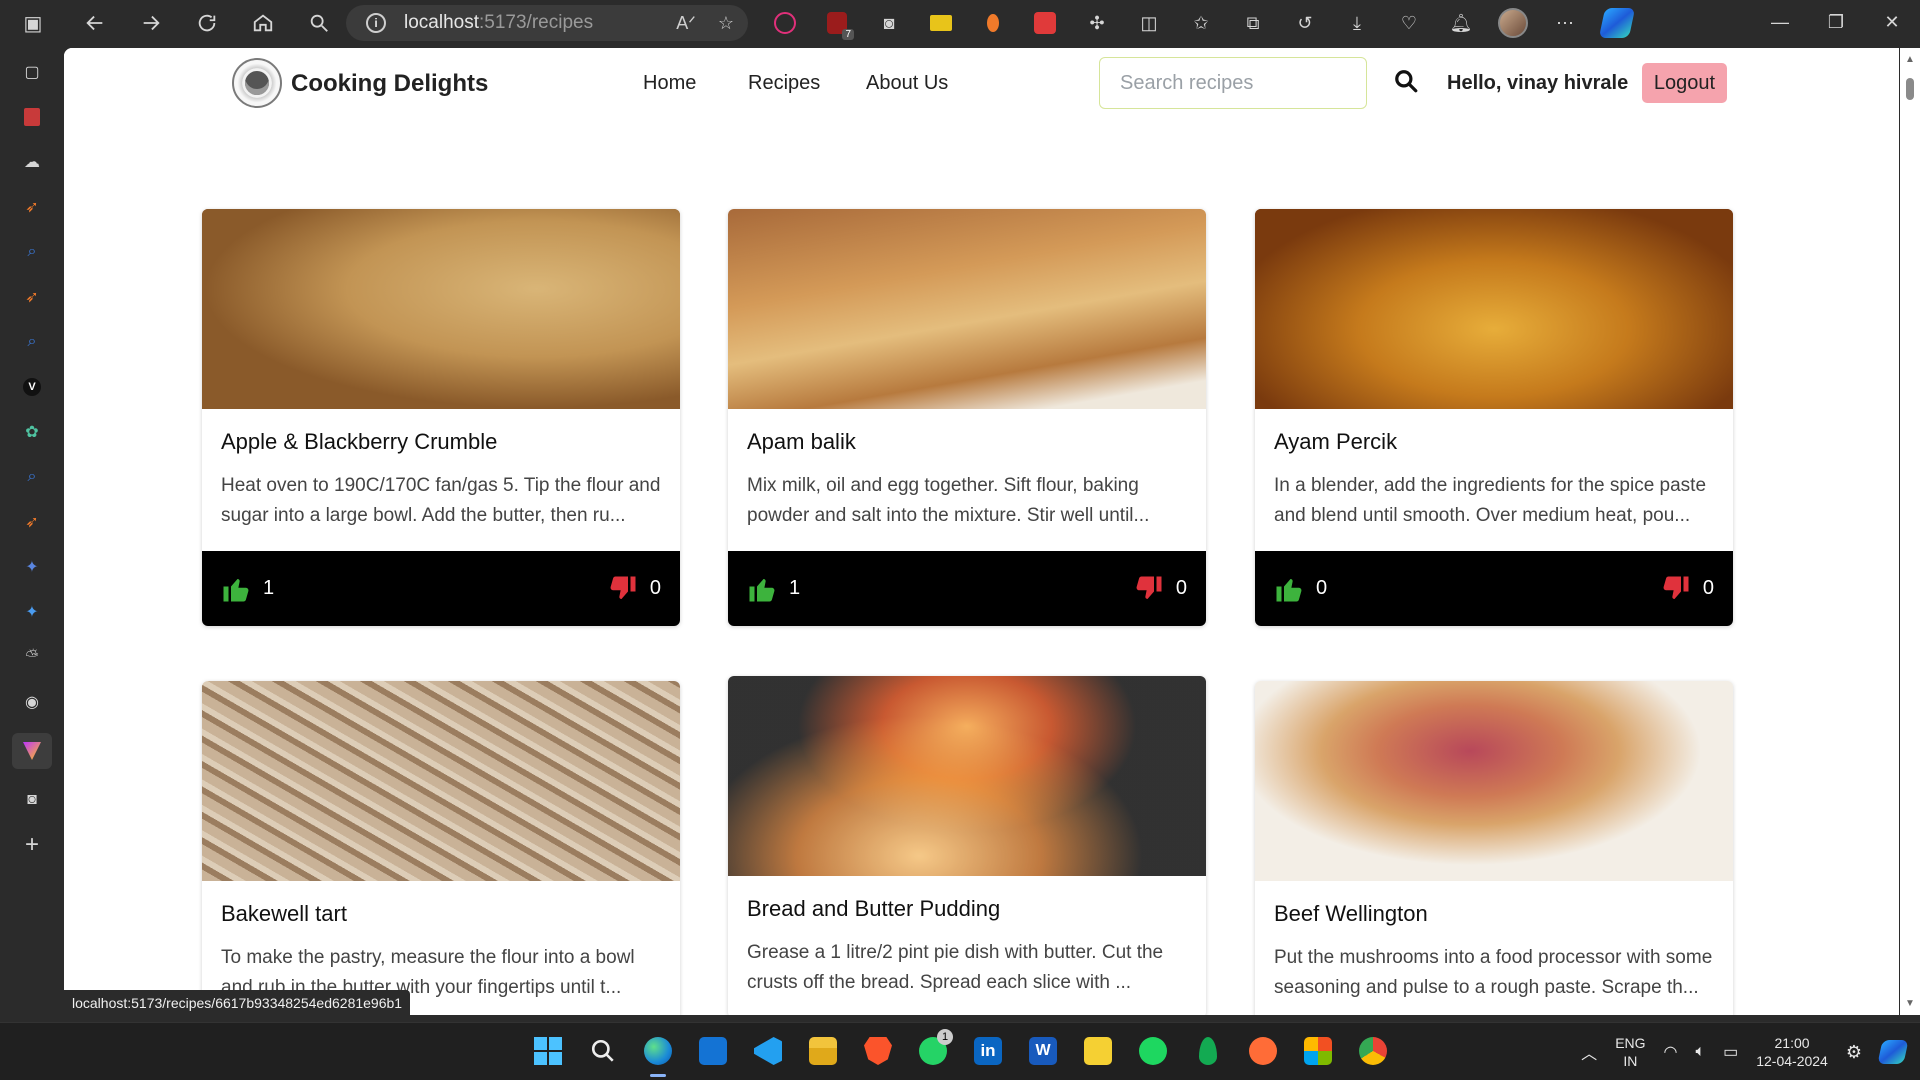 The width and height of the screenshot is (1920, 1080). What do you see at coordinates (32, 751) in the screenshot?
I see `tab-vite-icon` at bounding box center [32, 751].